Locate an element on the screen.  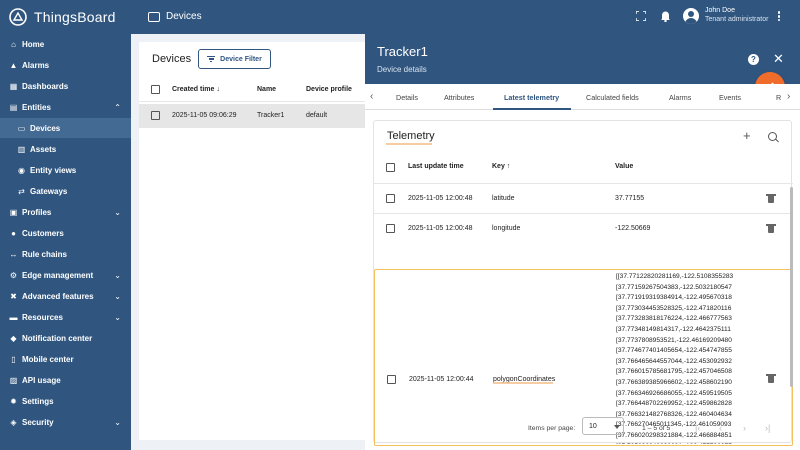
sidebar-item-notification-center: ◆ Notification center is located at coordinates (65, 338).